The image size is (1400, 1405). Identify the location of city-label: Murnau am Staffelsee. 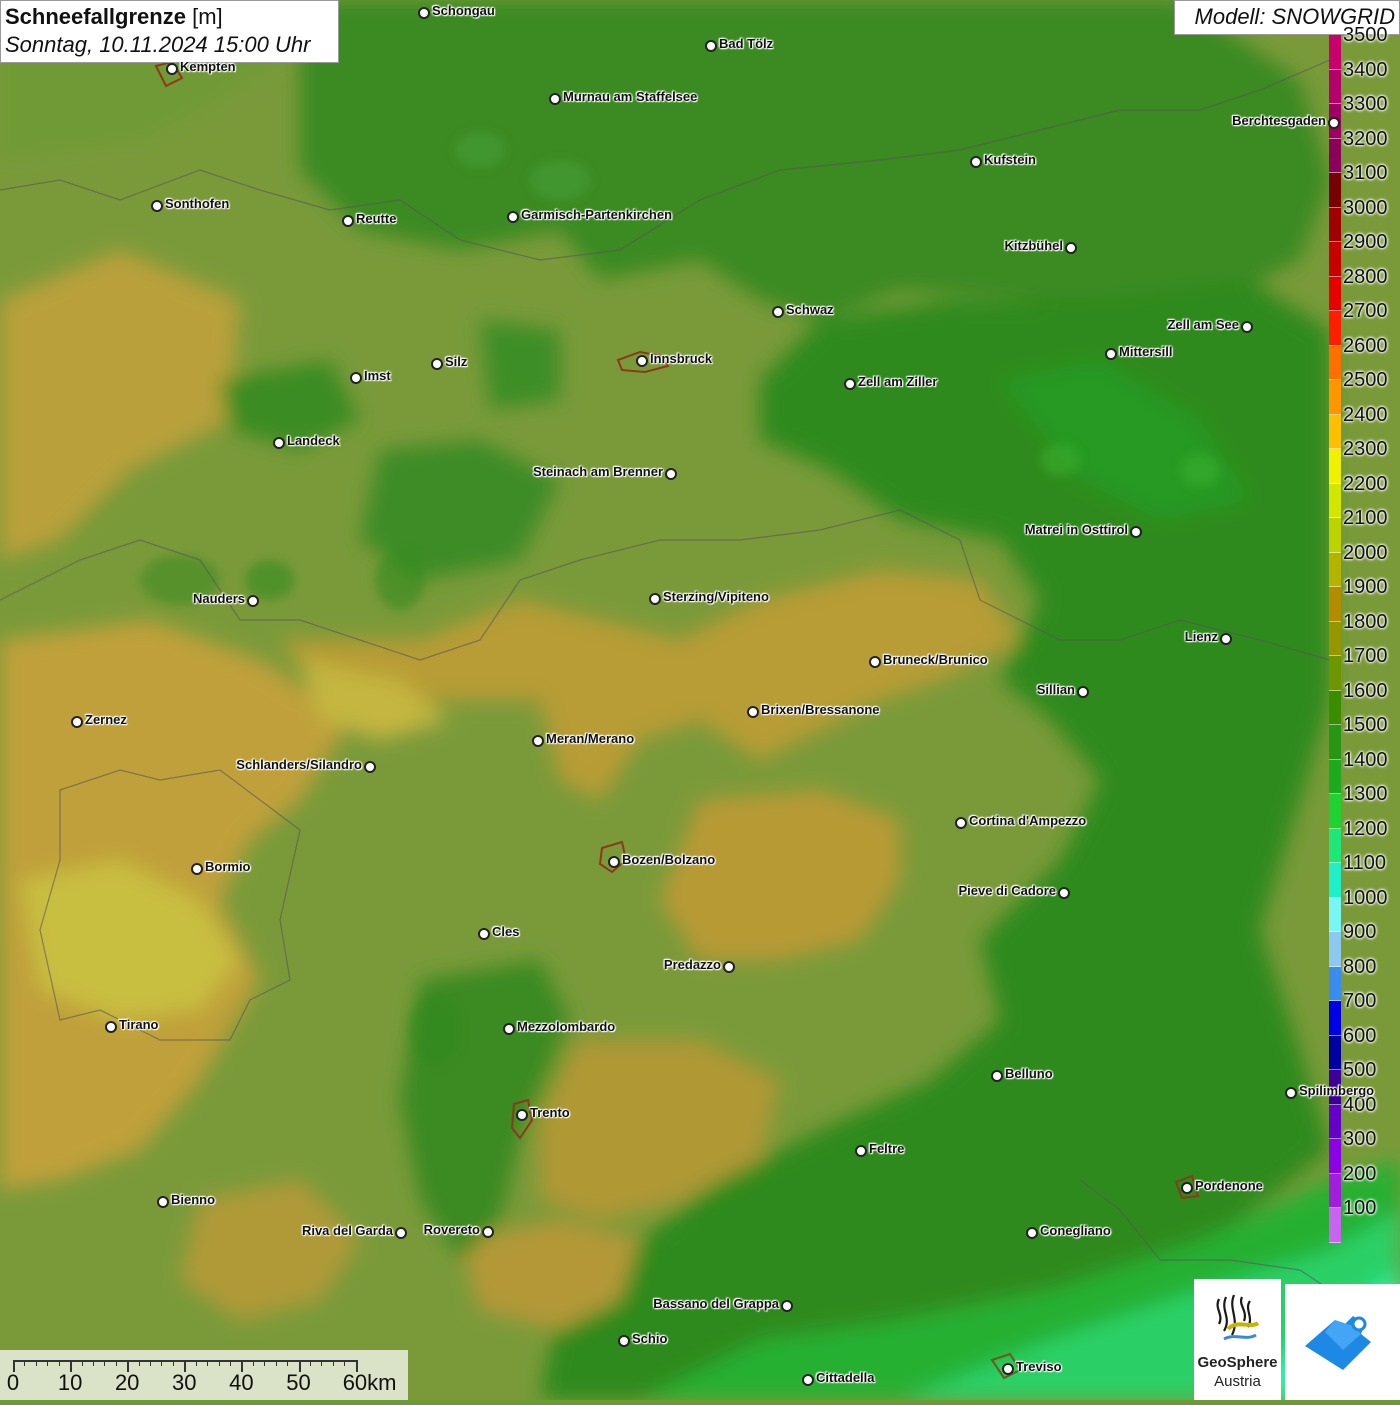
(630, 96).